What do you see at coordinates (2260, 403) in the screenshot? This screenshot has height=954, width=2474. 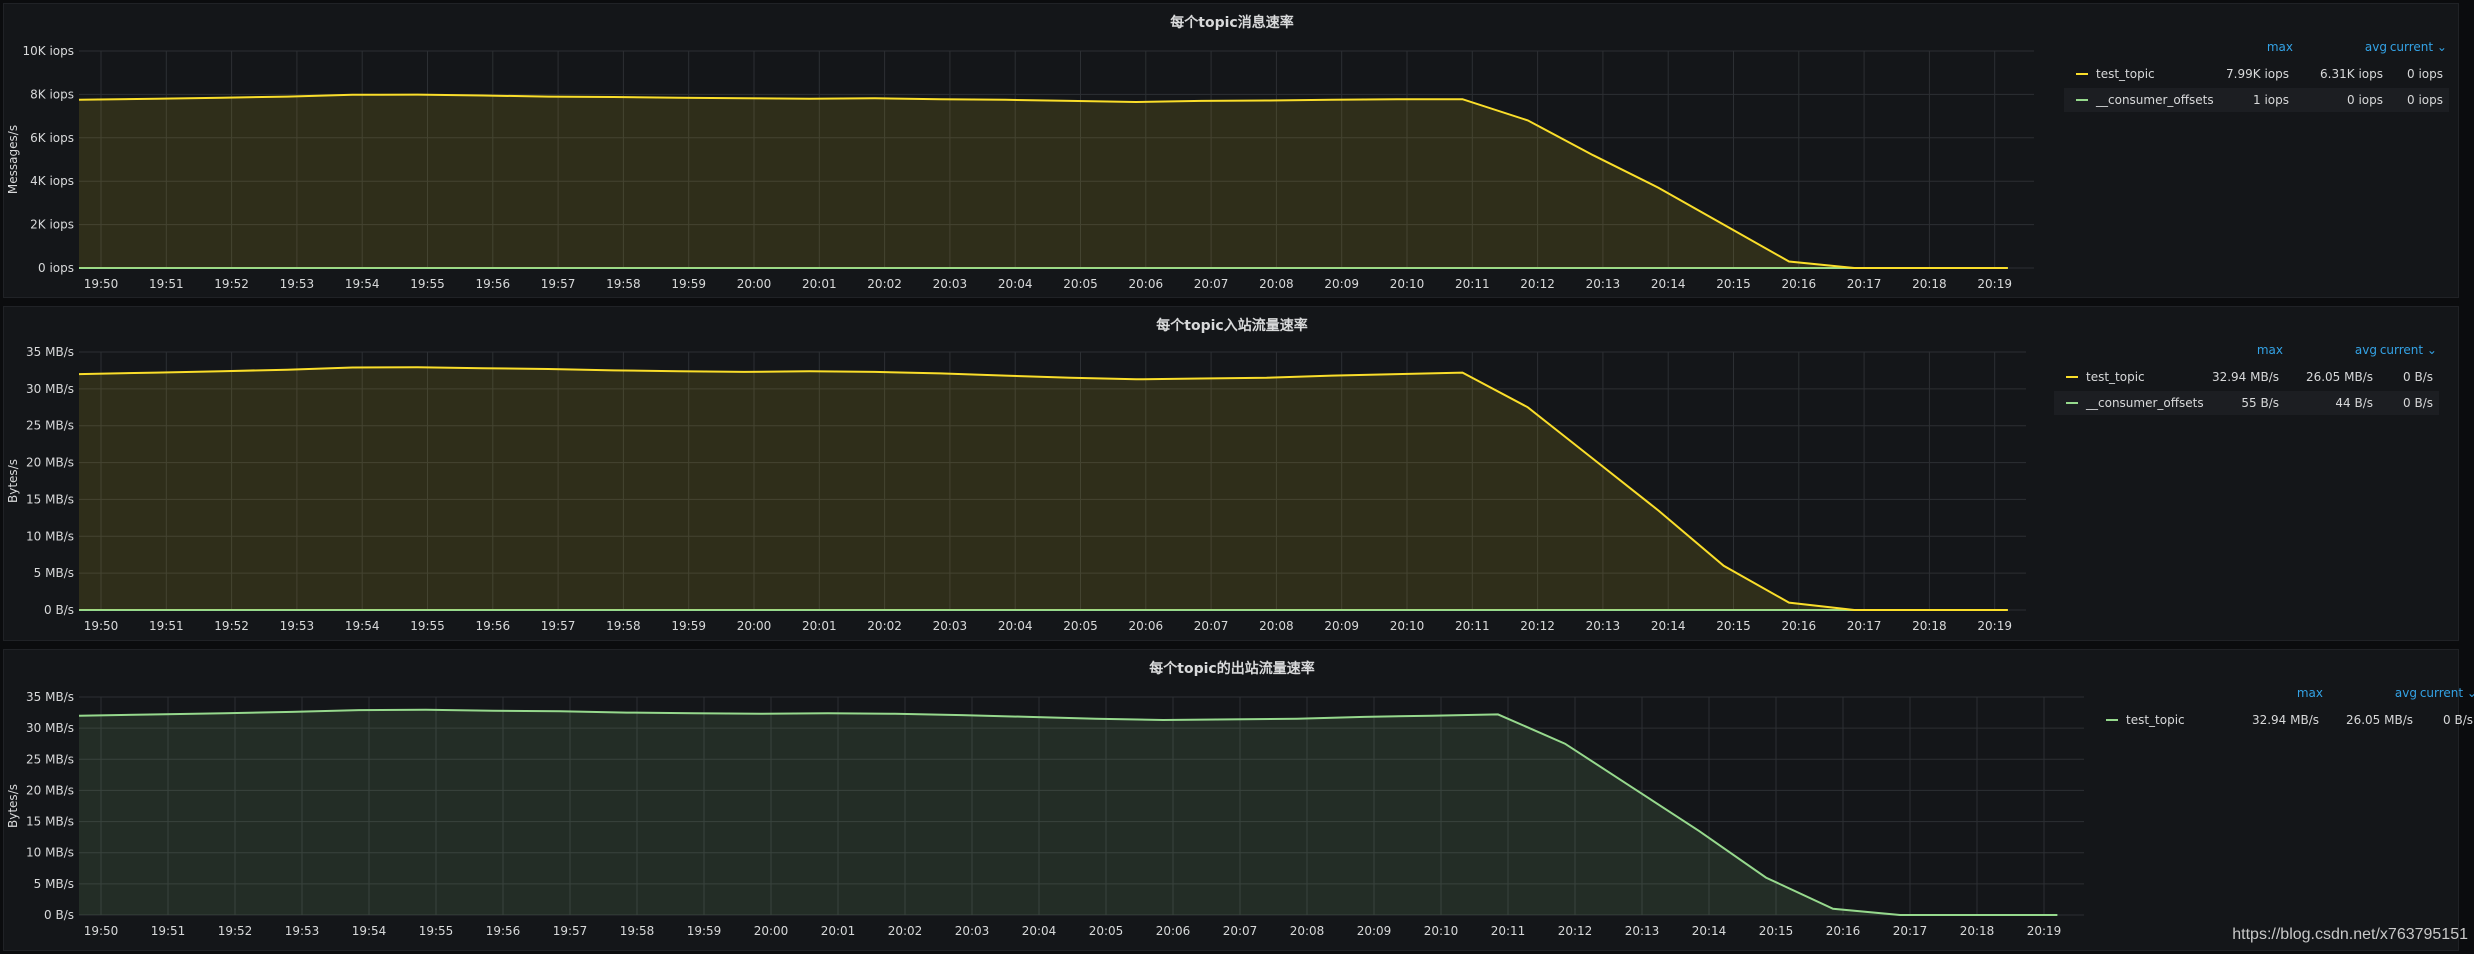 I see `legend-max: 55 B/s` at bounding box center [2260, 403].